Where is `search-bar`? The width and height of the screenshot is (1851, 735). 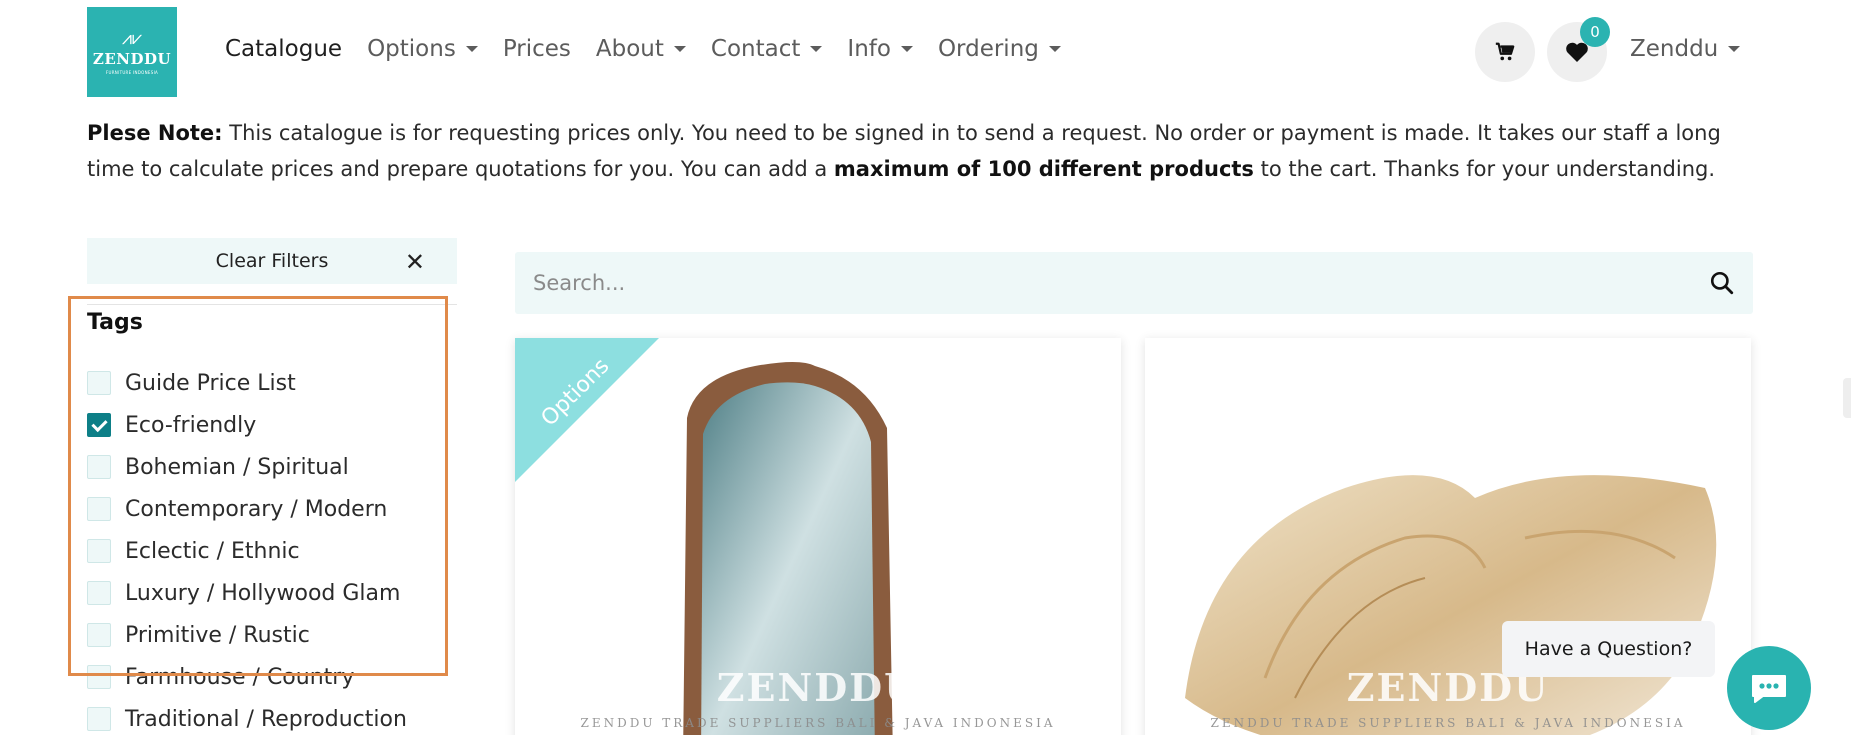
search-bar is located at coordinates (1134, 283).